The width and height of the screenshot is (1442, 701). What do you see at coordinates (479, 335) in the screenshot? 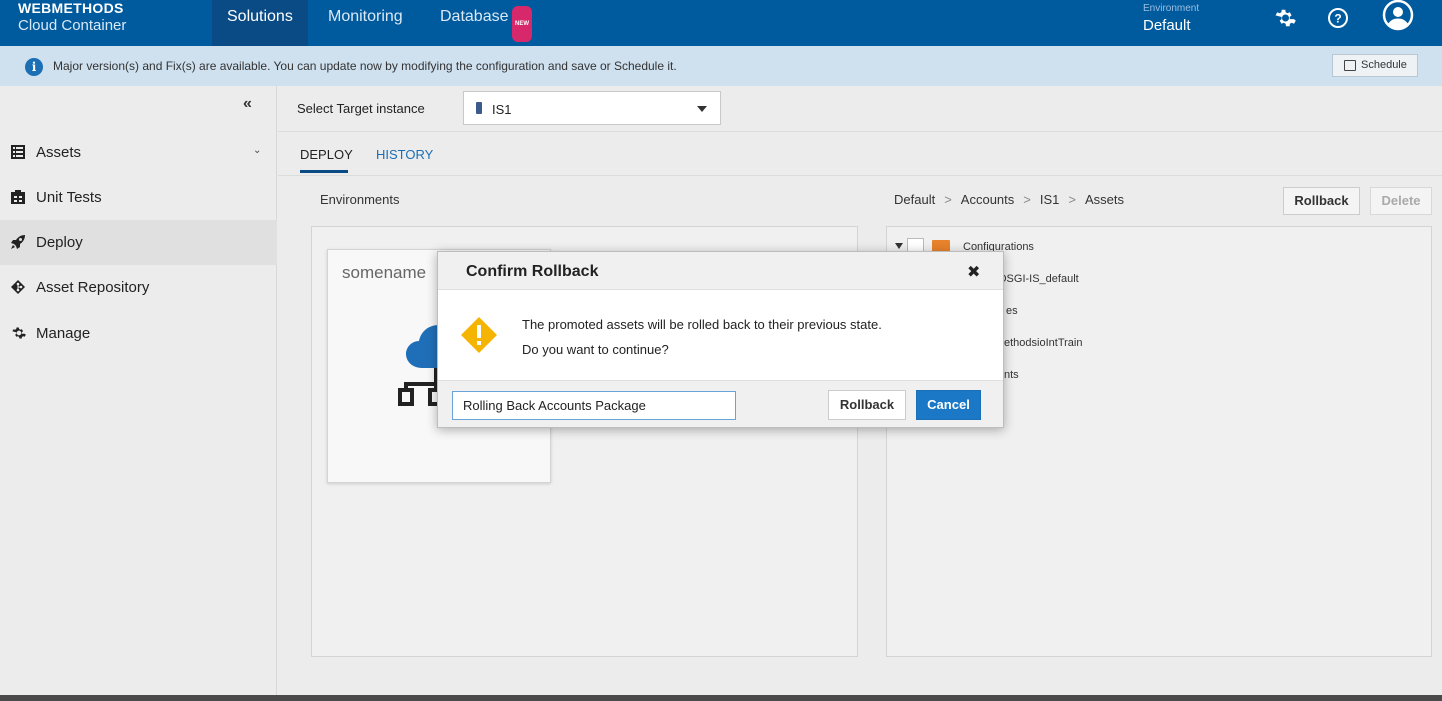
I see `warning-icon` at bounding box center [479, 335].